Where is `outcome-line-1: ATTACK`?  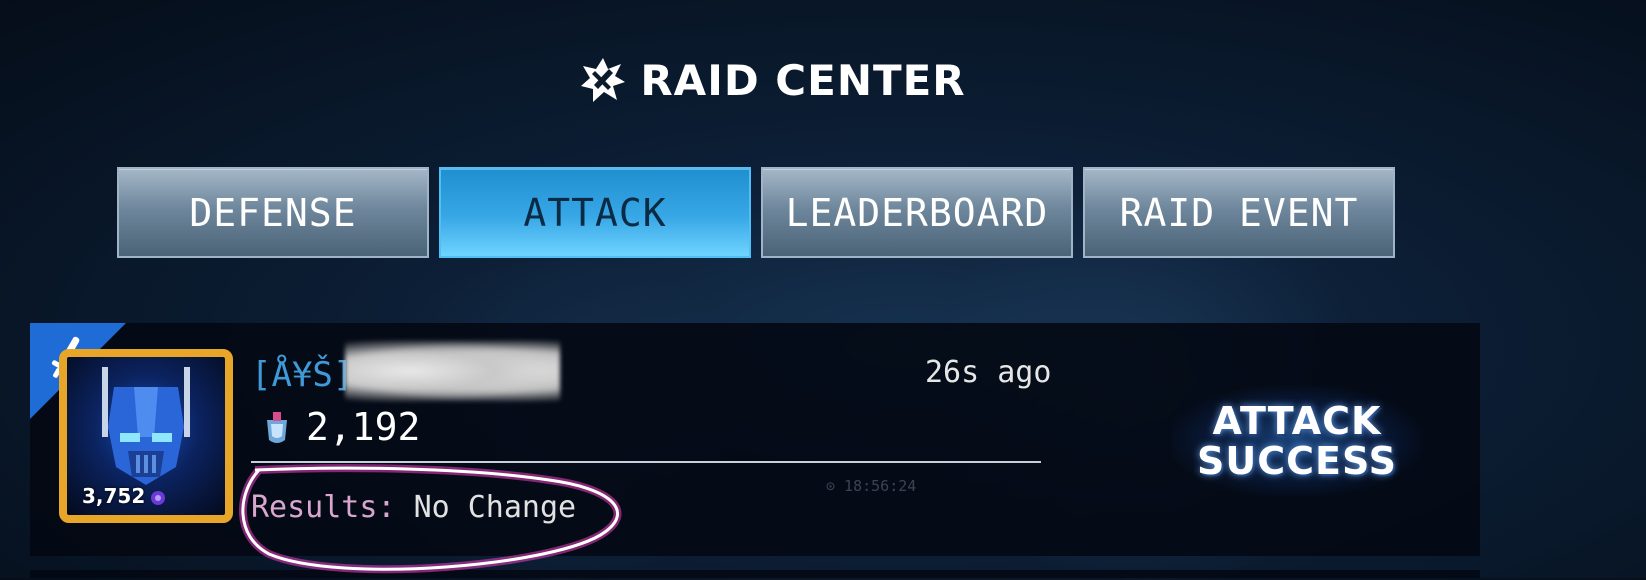
outcome-line-1: ATTACK is located at coordinates (1297, 421).